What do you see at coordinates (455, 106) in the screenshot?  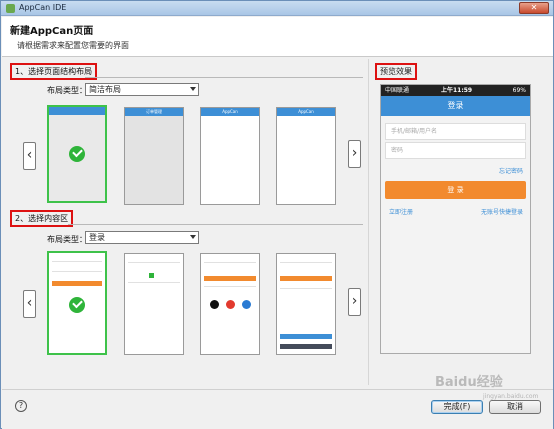 I see `preview-nav-title: 登录` at bounding box center [455, 106].